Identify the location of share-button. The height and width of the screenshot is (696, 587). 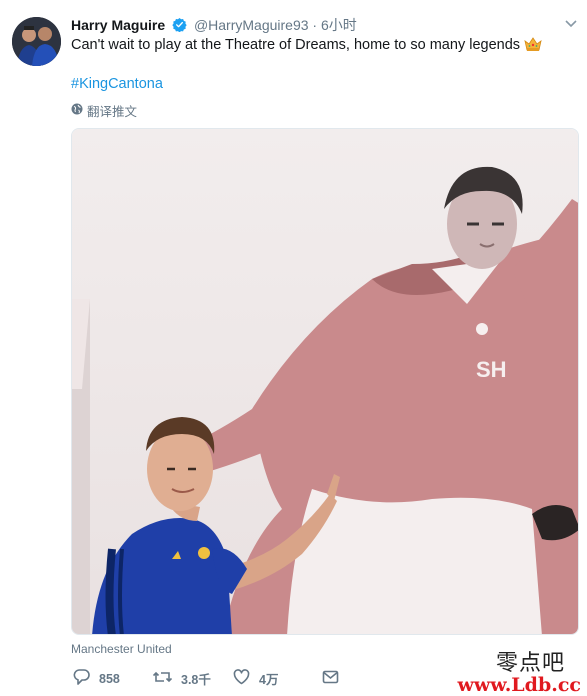
(330, 678).